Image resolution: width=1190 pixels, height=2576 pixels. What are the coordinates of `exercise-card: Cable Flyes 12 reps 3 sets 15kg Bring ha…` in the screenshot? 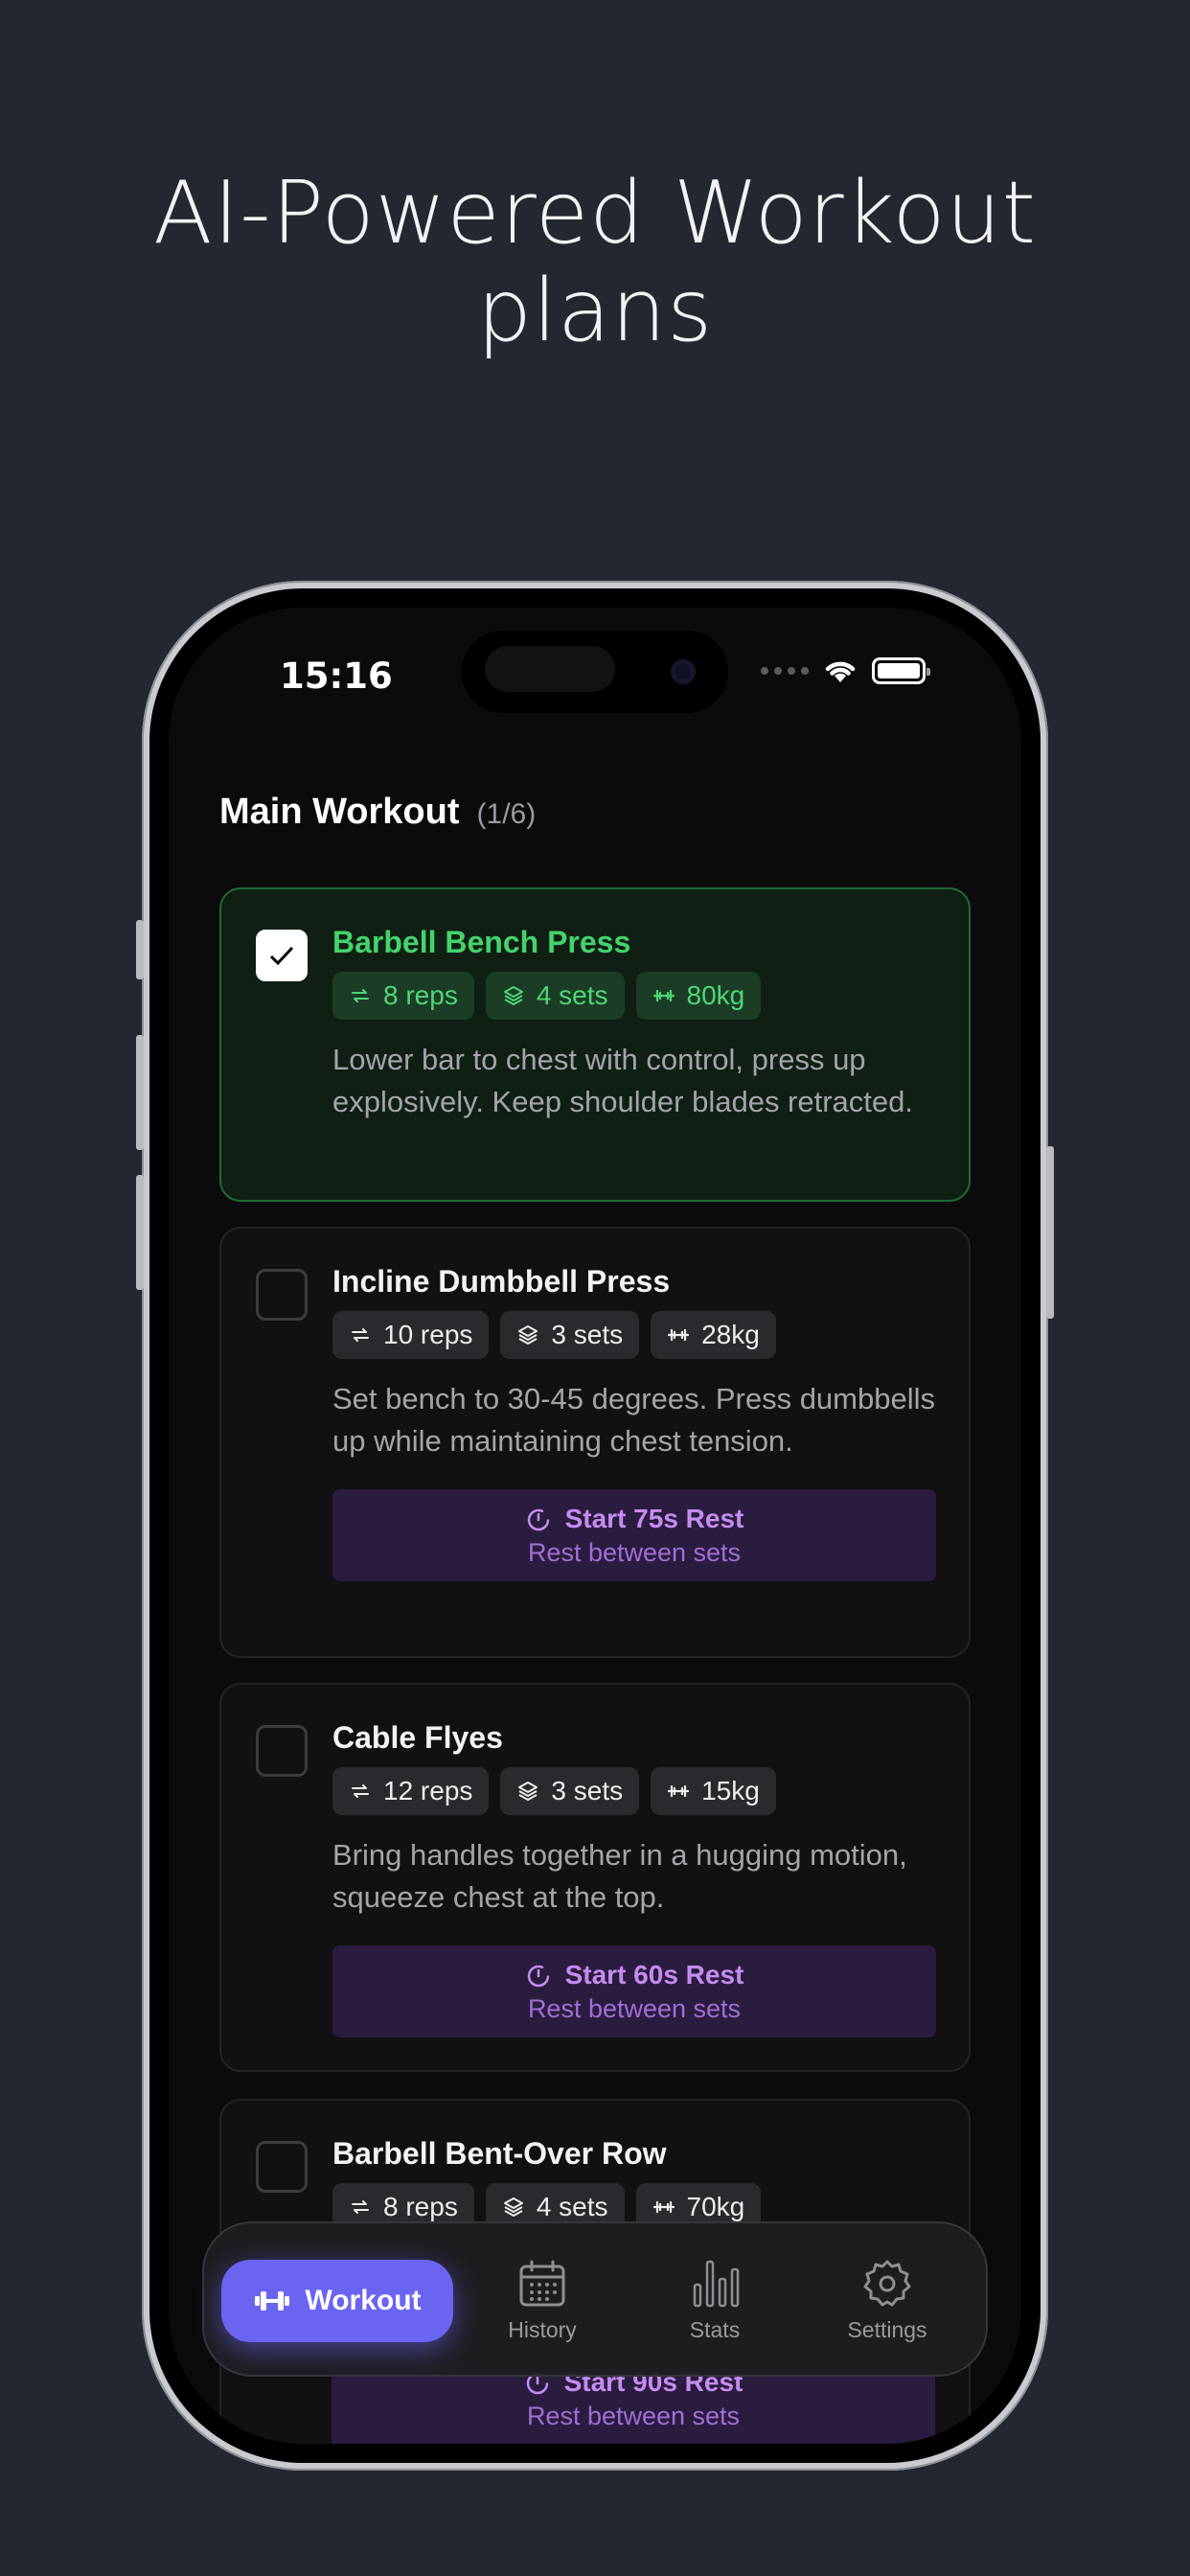 It's located at (595, 1878).